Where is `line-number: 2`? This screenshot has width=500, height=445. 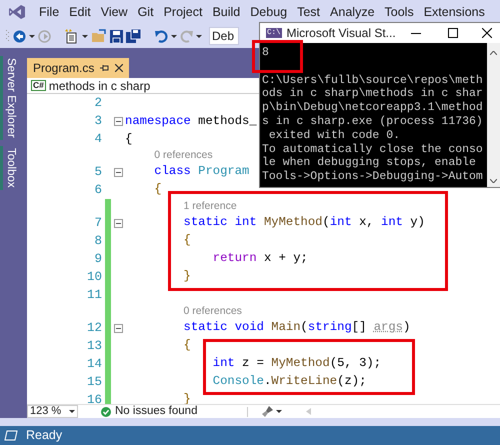 line-number: 2 is located at coordinates (97, 103).